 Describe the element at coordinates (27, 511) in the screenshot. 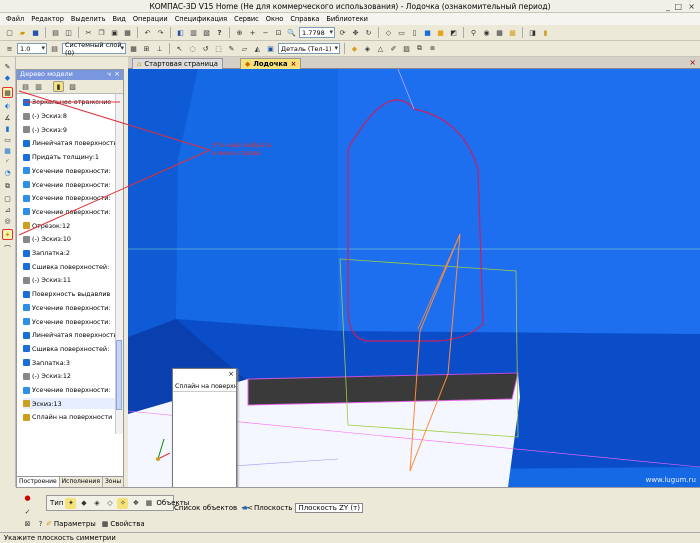

I see `create-object-icon: ✓` at that location.